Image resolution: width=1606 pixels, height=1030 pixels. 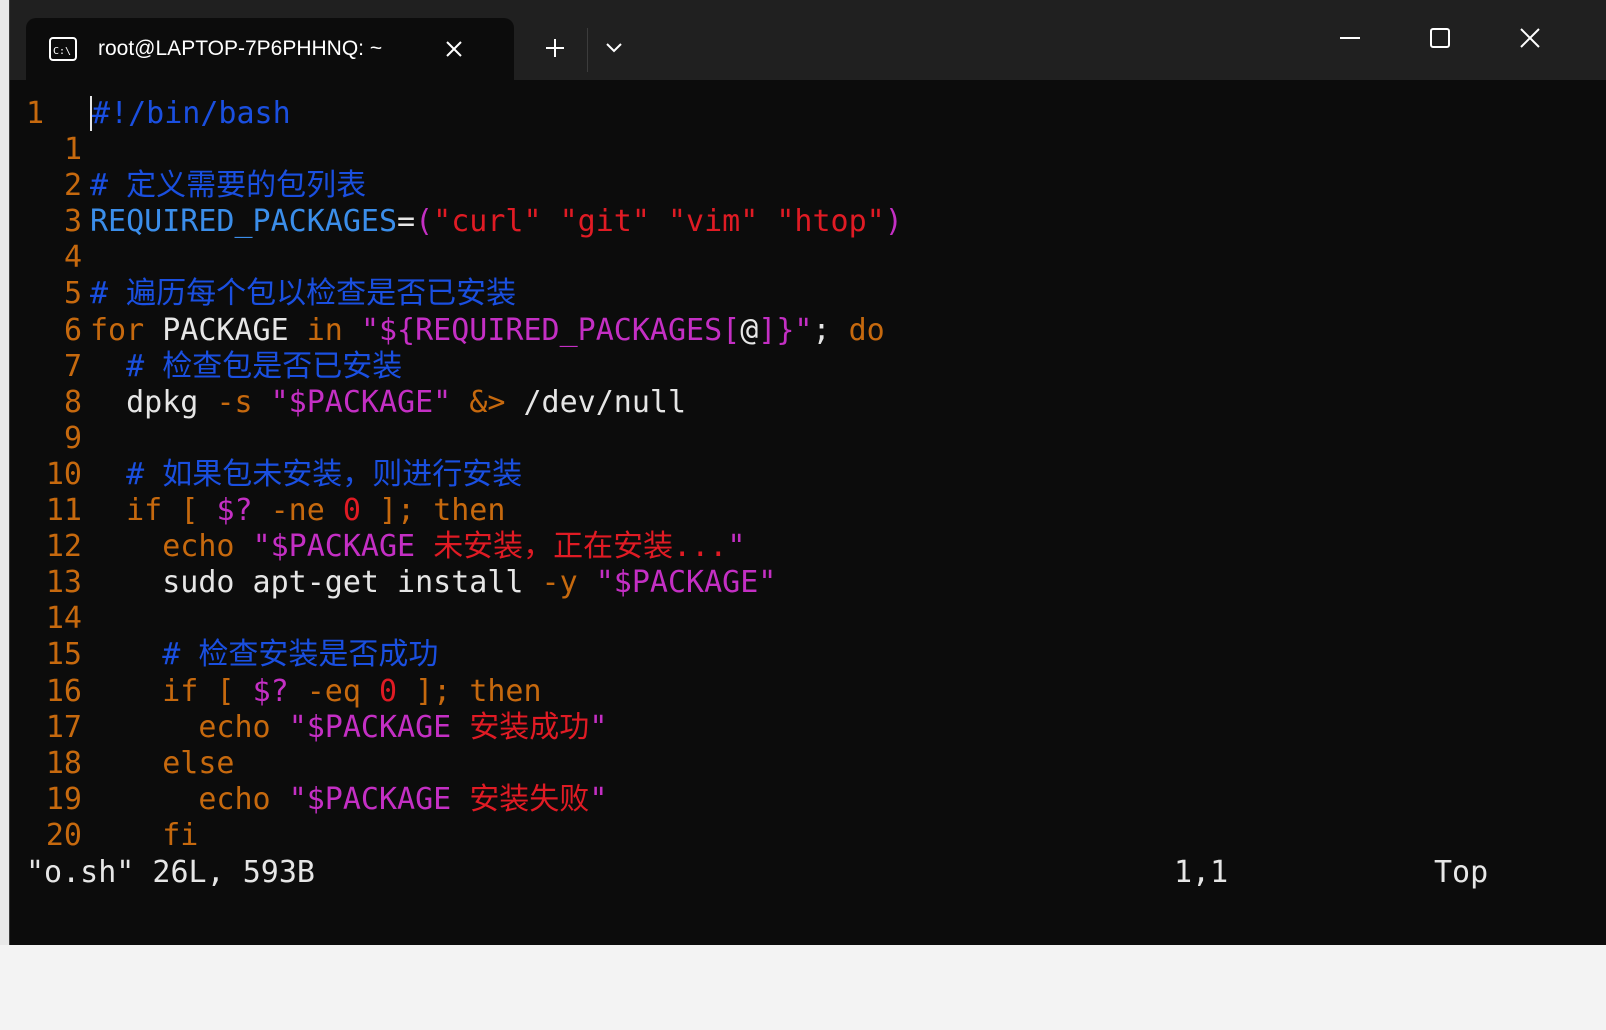 What do you see at coordinates (808, 764) in the screenshot?
I see `code-line: 18 else` at bounding box center [808, 764].